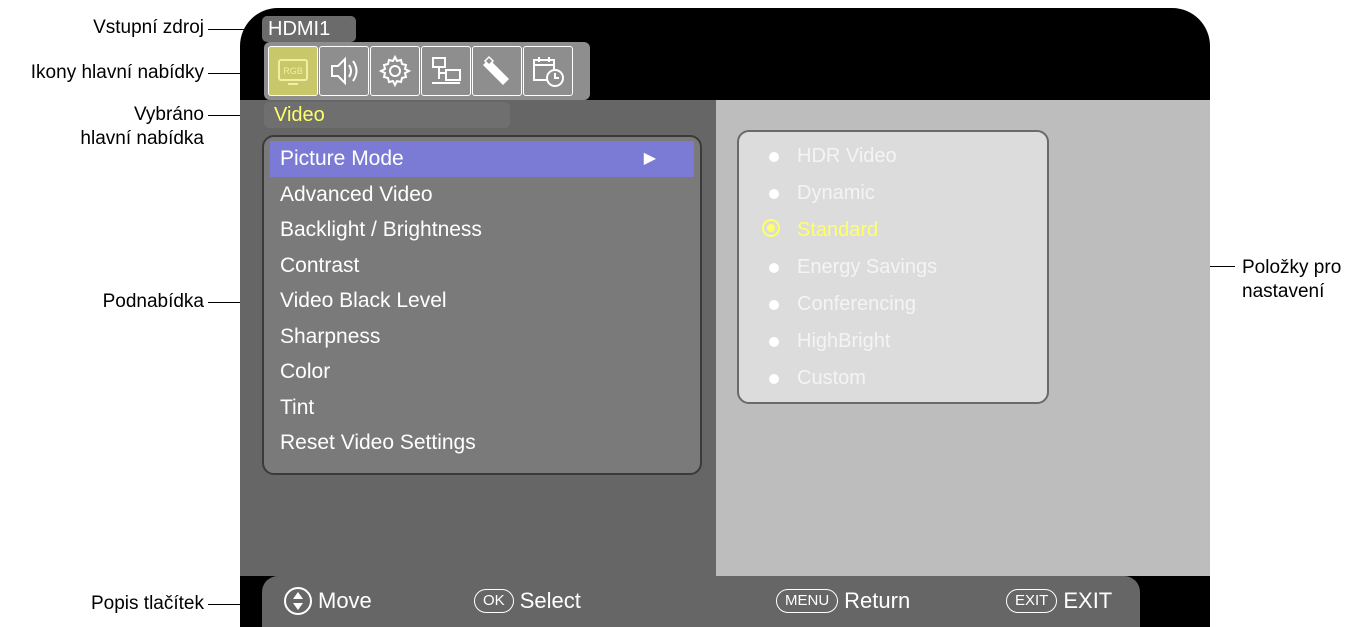 The height and width of the screenshot is (627, 1357). I want to click on schedule-icon-graphic, so click(548, 72).